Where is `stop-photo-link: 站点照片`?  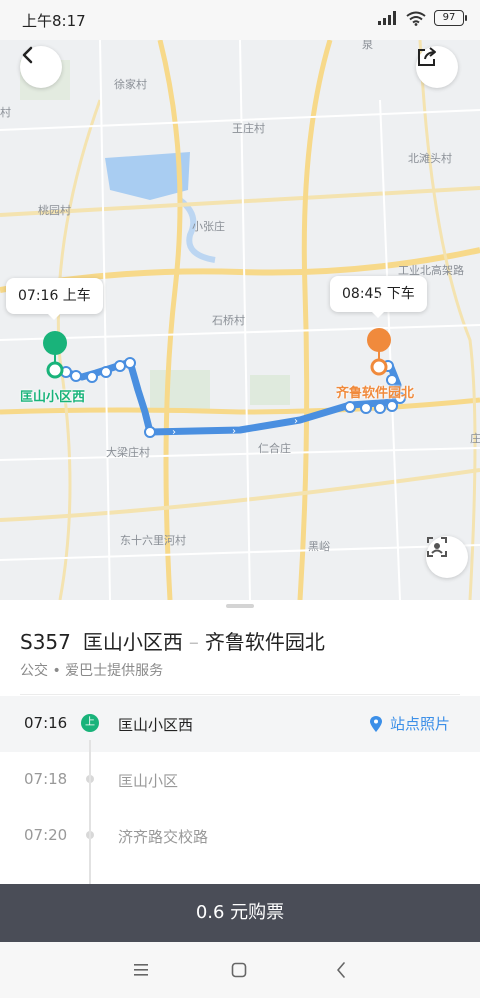 stop-photo-link: 站点照片 is located at coordinates (409, 723).